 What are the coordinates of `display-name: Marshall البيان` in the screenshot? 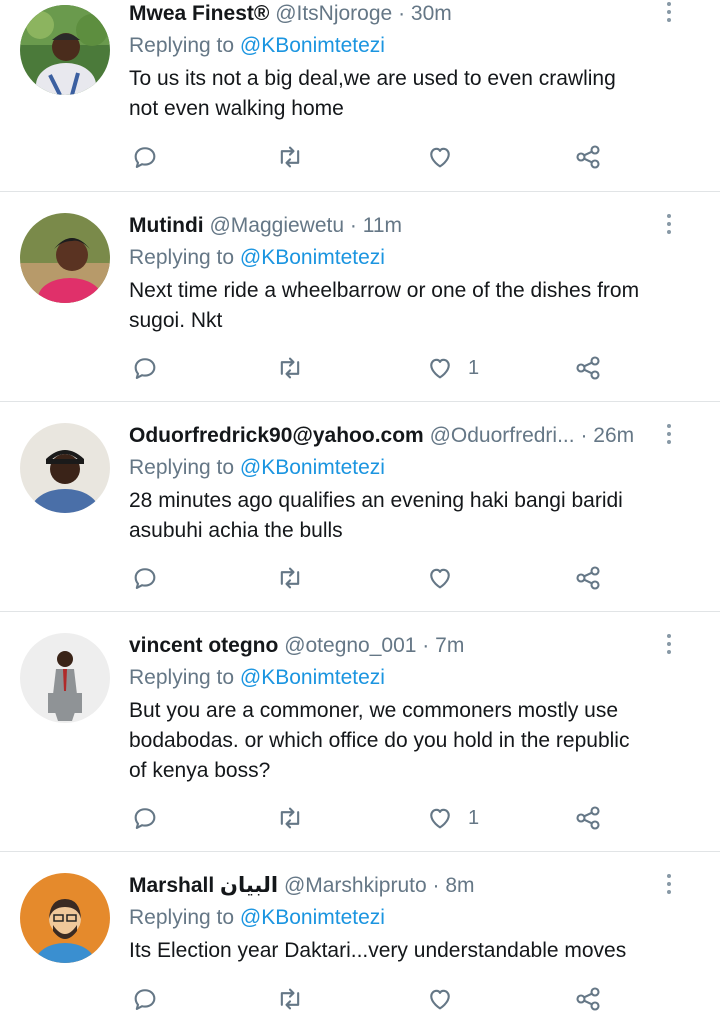 It's located at (203, 885).